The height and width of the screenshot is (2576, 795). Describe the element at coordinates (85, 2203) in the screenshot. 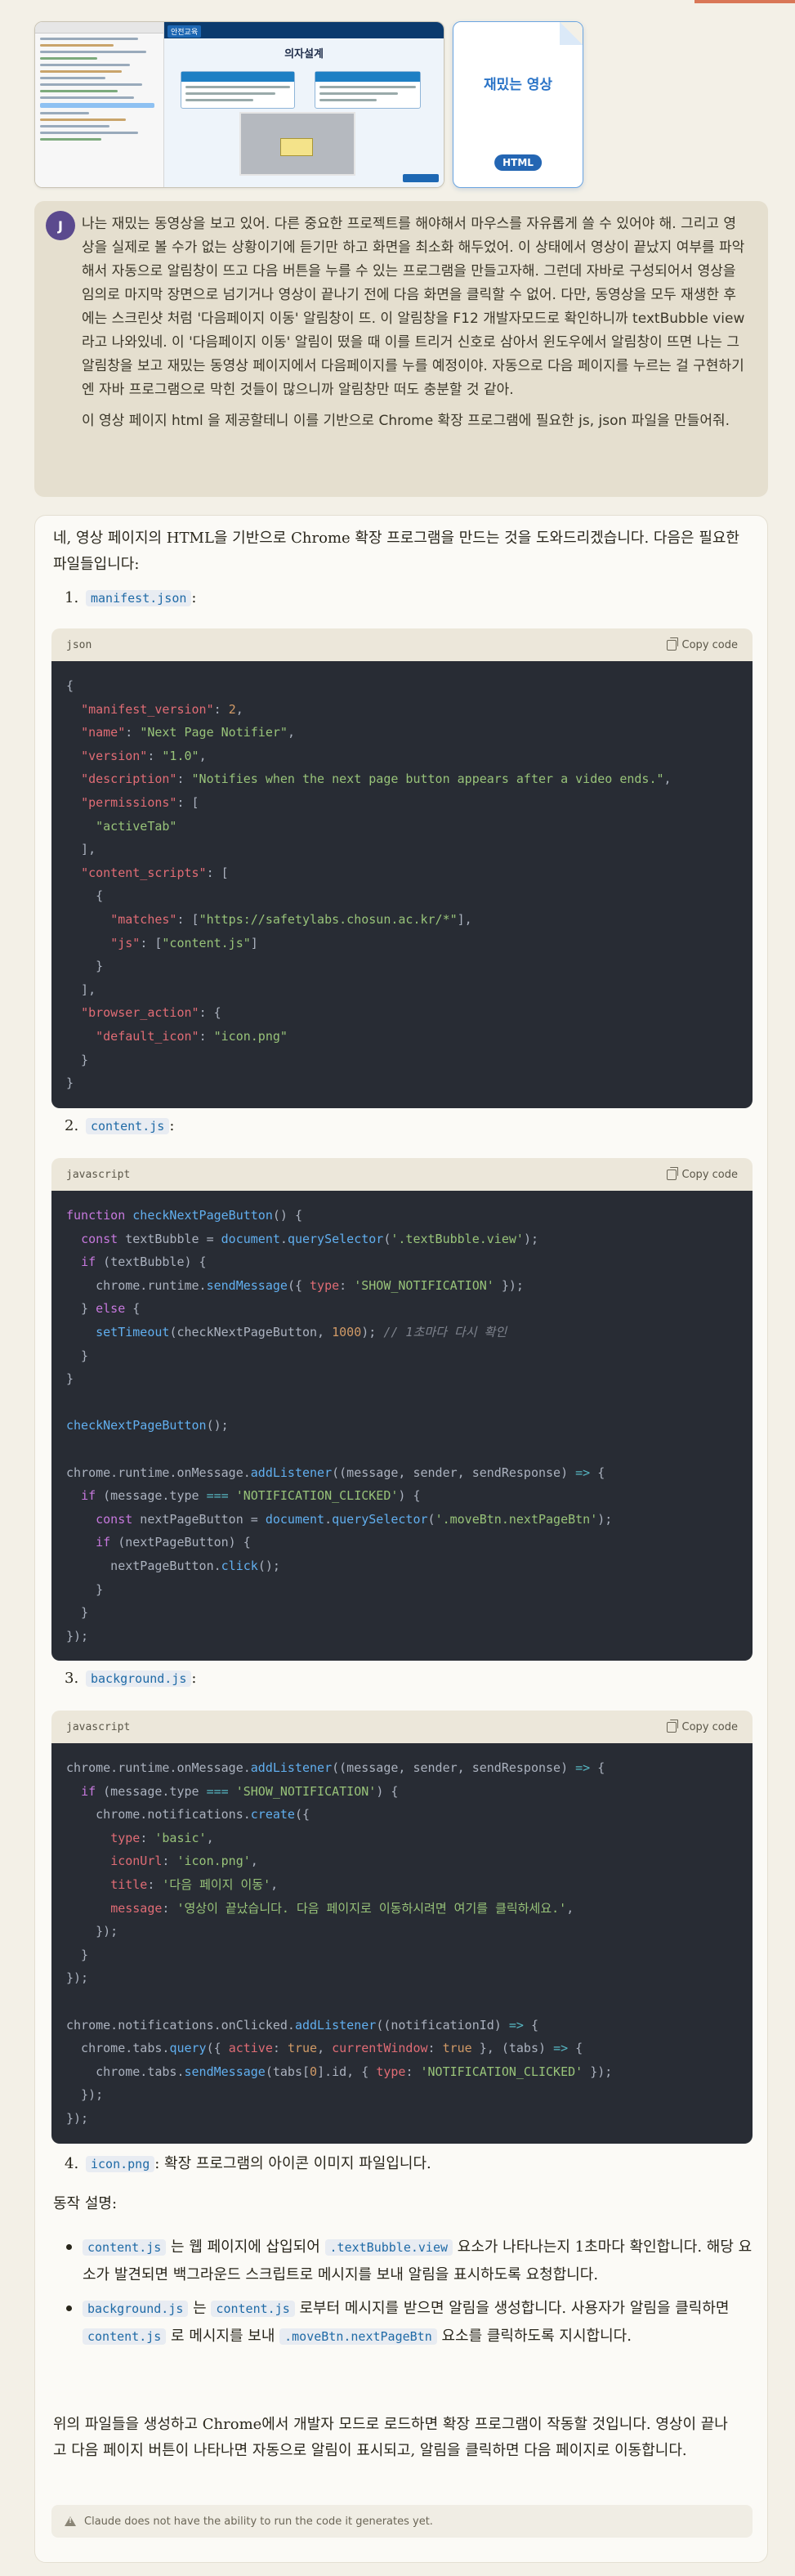

I see `explain-title: 동작 설명:` at that location.